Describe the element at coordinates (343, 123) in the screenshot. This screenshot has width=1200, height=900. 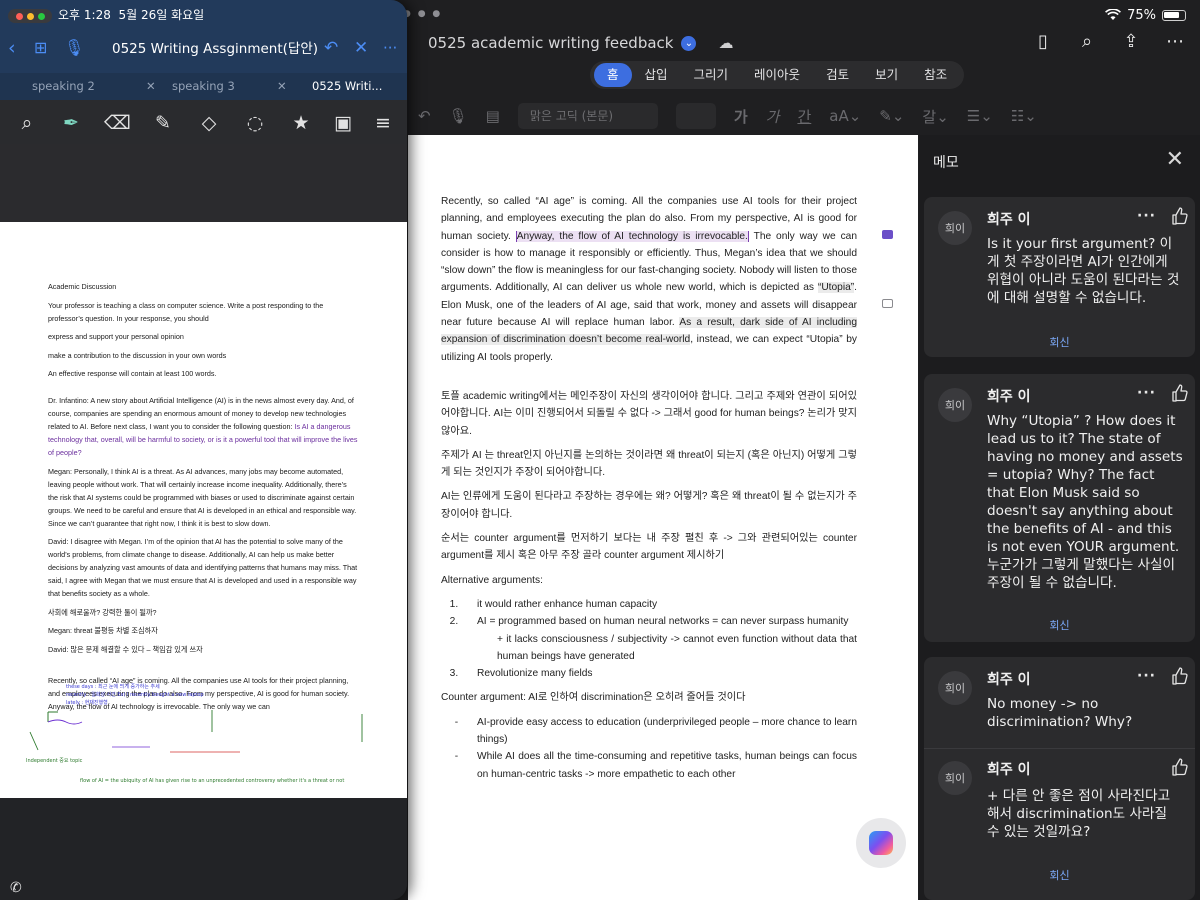
I see `image-icon: ▣` at that location.